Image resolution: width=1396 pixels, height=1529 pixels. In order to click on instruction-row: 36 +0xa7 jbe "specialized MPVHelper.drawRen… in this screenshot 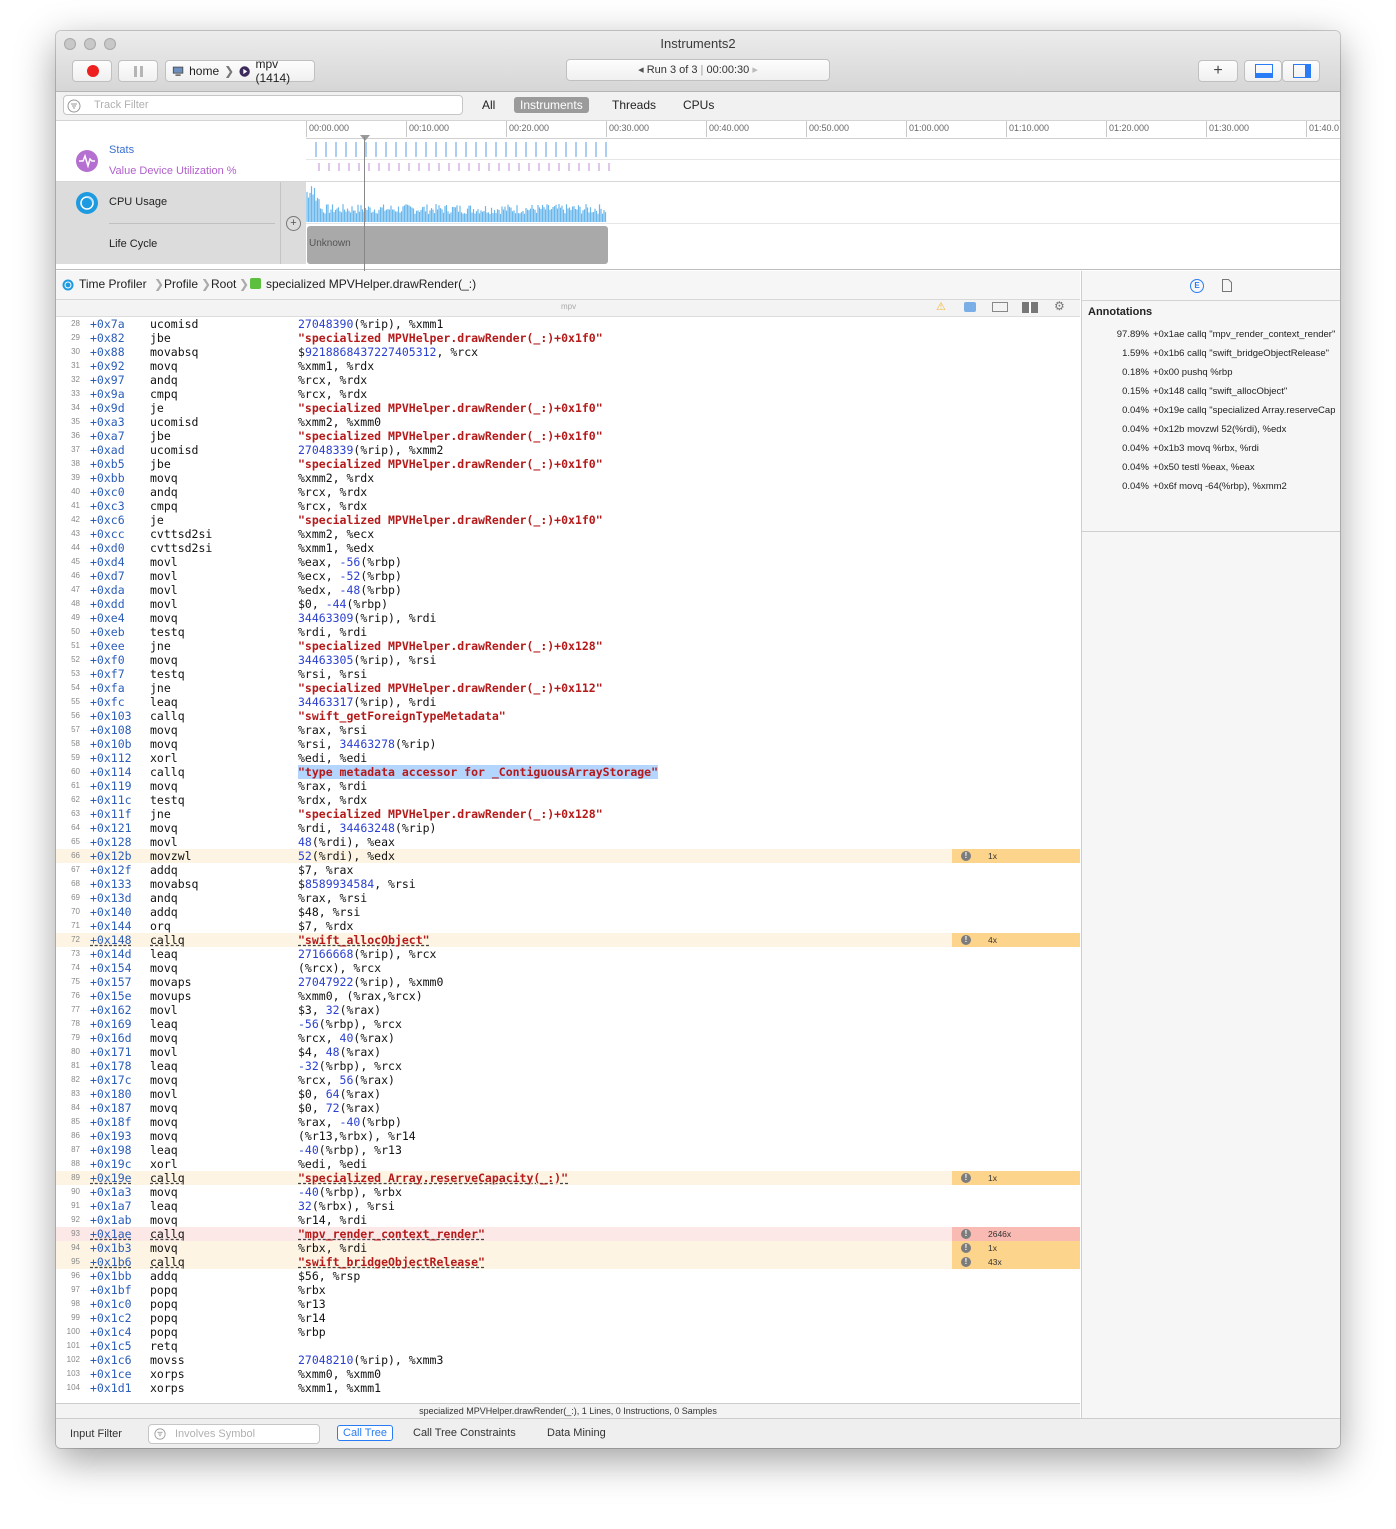, I will do `click(568, 436)`.